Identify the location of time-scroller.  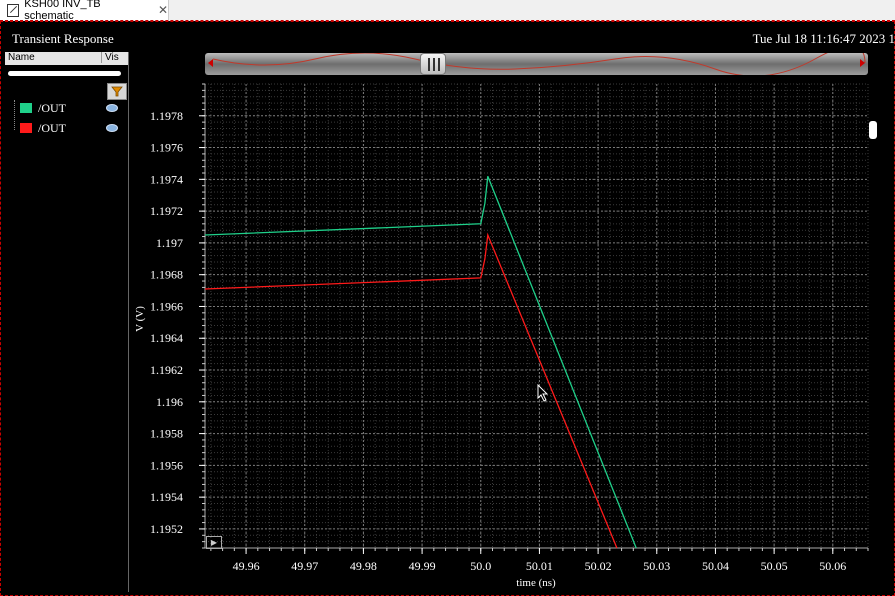
(536, 64).